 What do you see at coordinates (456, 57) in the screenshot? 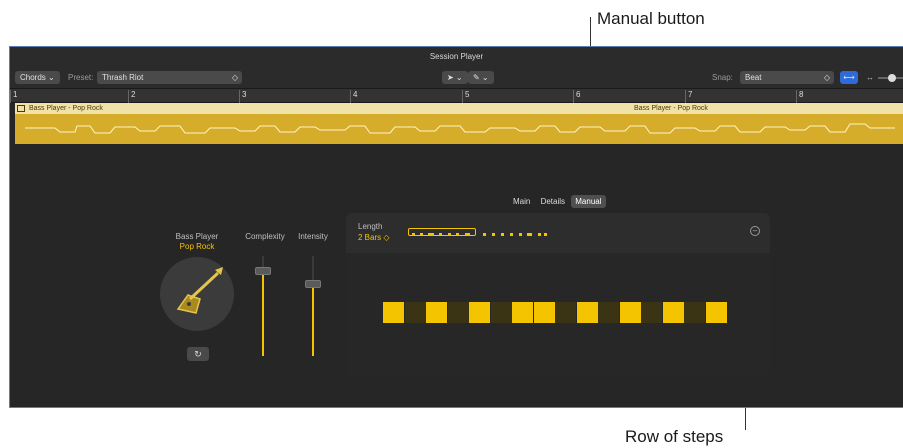
I see `window-title: Session Player` at bounding box center [456, 57].